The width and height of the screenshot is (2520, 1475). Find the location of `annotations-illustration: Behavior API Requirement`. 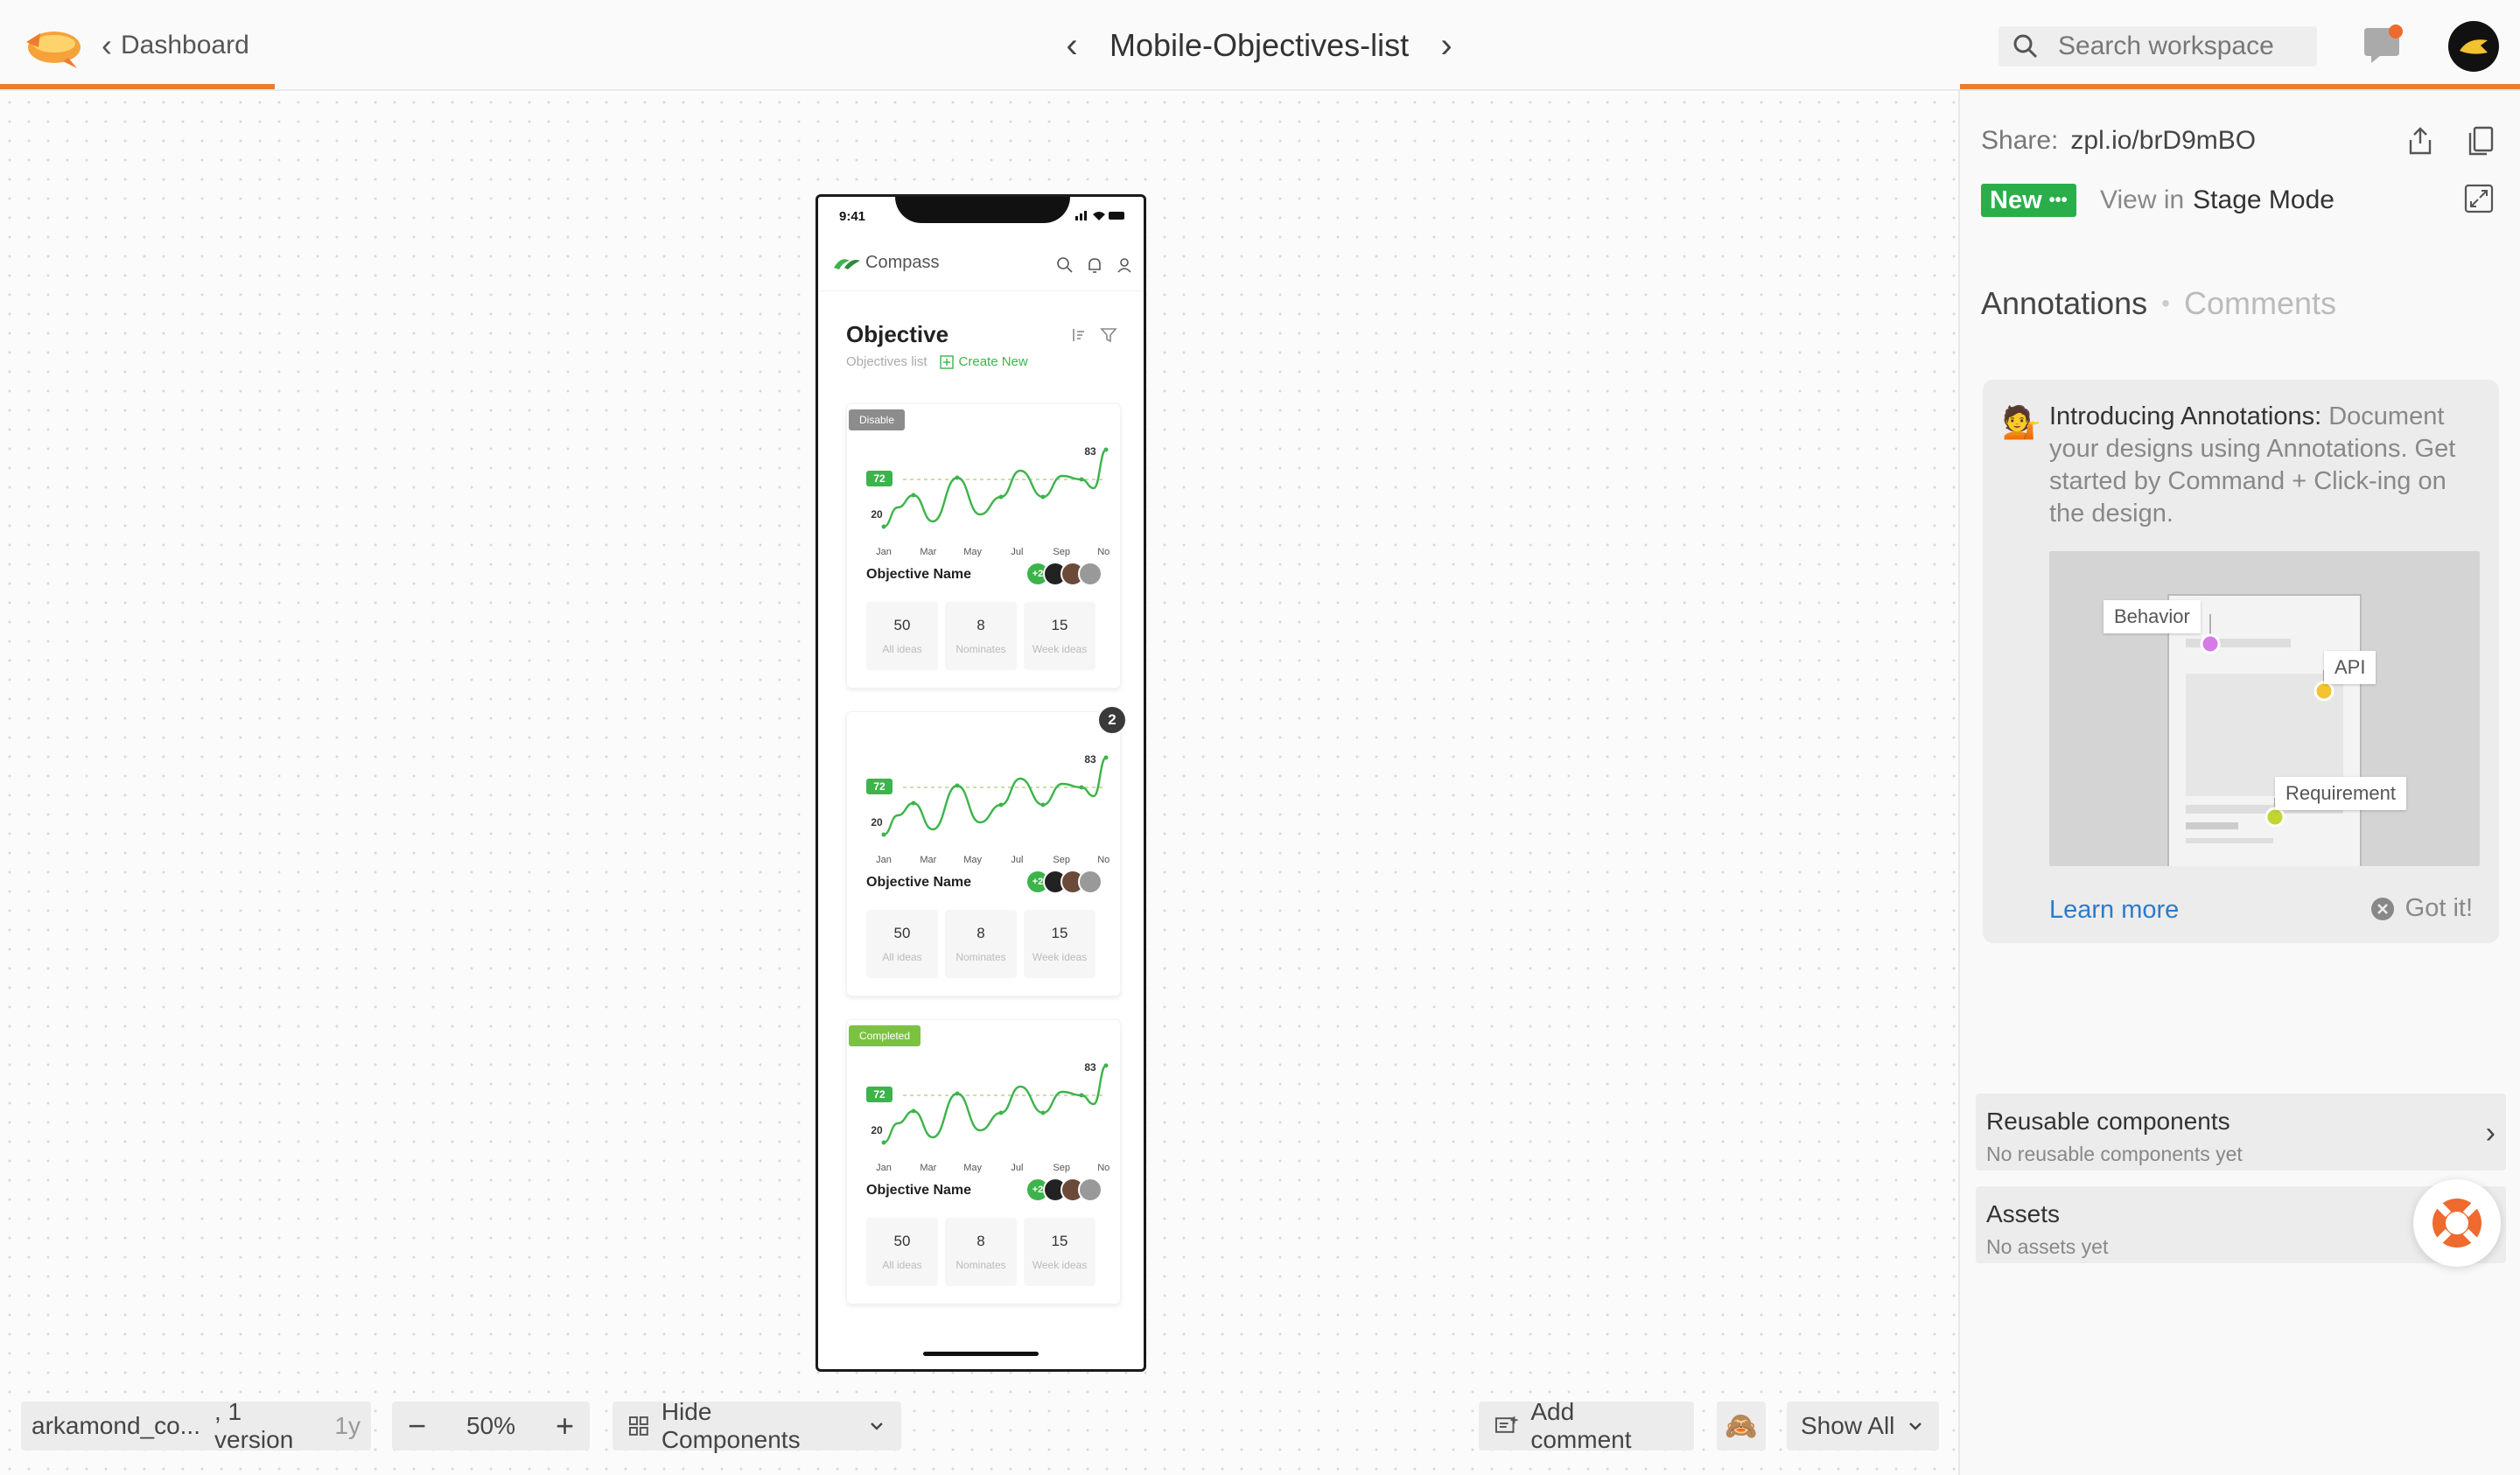

annotations-illustration: Behavior API Requirement is located at coordinates (2264, 708).